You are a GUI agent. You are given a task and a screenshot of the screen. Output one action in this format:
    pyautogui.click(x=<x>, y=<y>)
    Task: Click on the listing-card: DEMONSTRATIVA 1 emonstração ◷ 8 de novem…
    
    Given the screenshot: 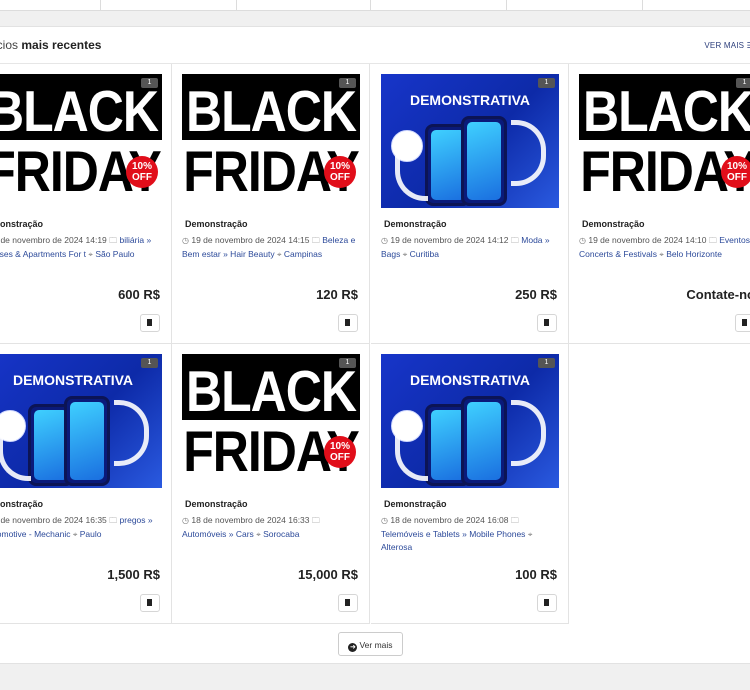 What is the action you would take?
    pyautogui.click(x=86, y=484)
    